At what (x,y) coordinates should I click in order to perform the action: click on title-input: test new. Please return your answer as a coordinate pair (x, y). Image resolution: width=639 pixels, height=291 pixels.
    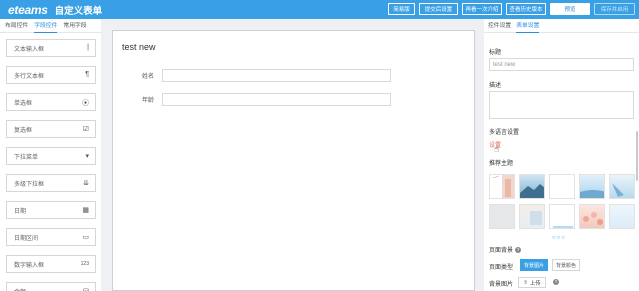
    Looking at the image, I should click on (561, 64).